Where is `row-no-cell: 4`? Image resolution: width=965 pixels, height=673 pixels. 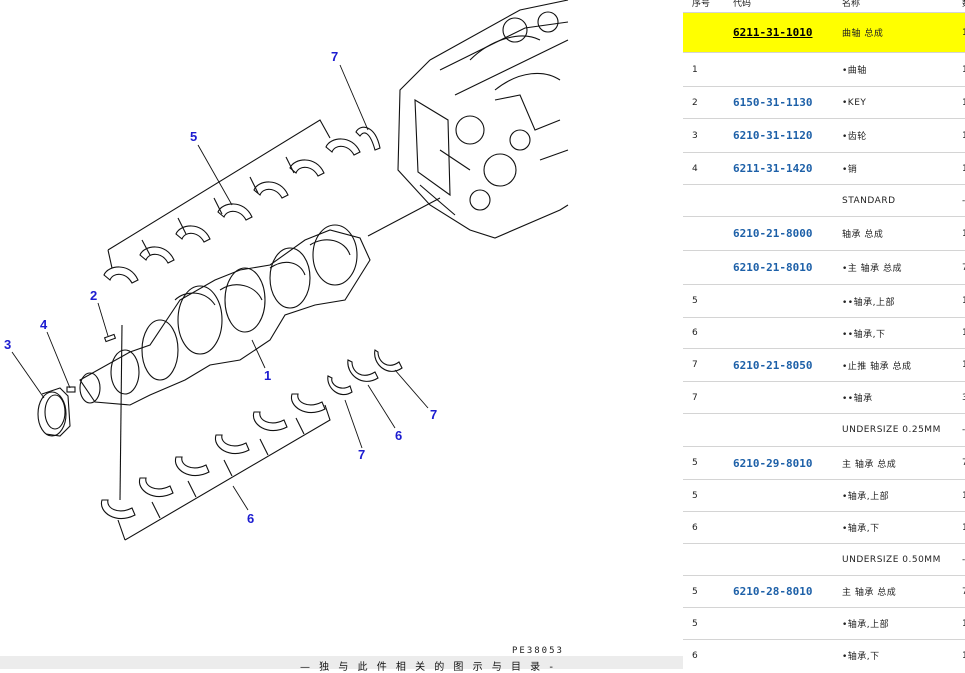
row-no-cell: 4 is located at coordinates (703, 168).